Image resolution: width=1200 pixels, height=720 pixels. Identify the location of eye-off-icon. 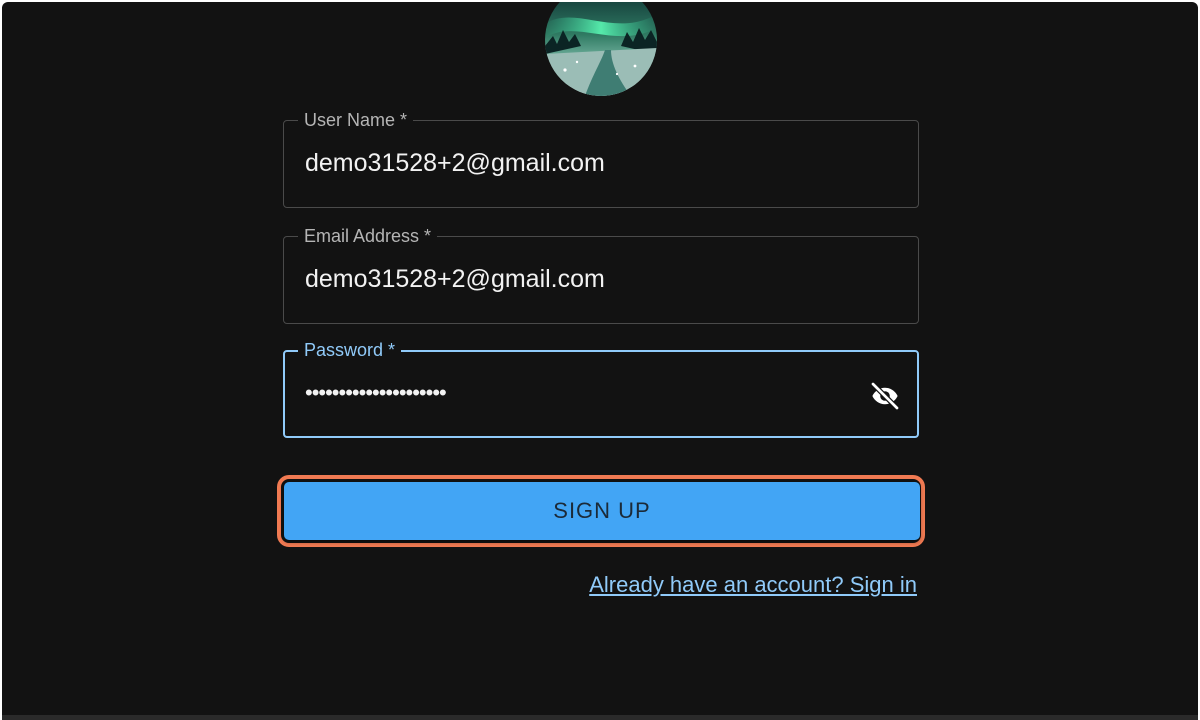
(885, 396).